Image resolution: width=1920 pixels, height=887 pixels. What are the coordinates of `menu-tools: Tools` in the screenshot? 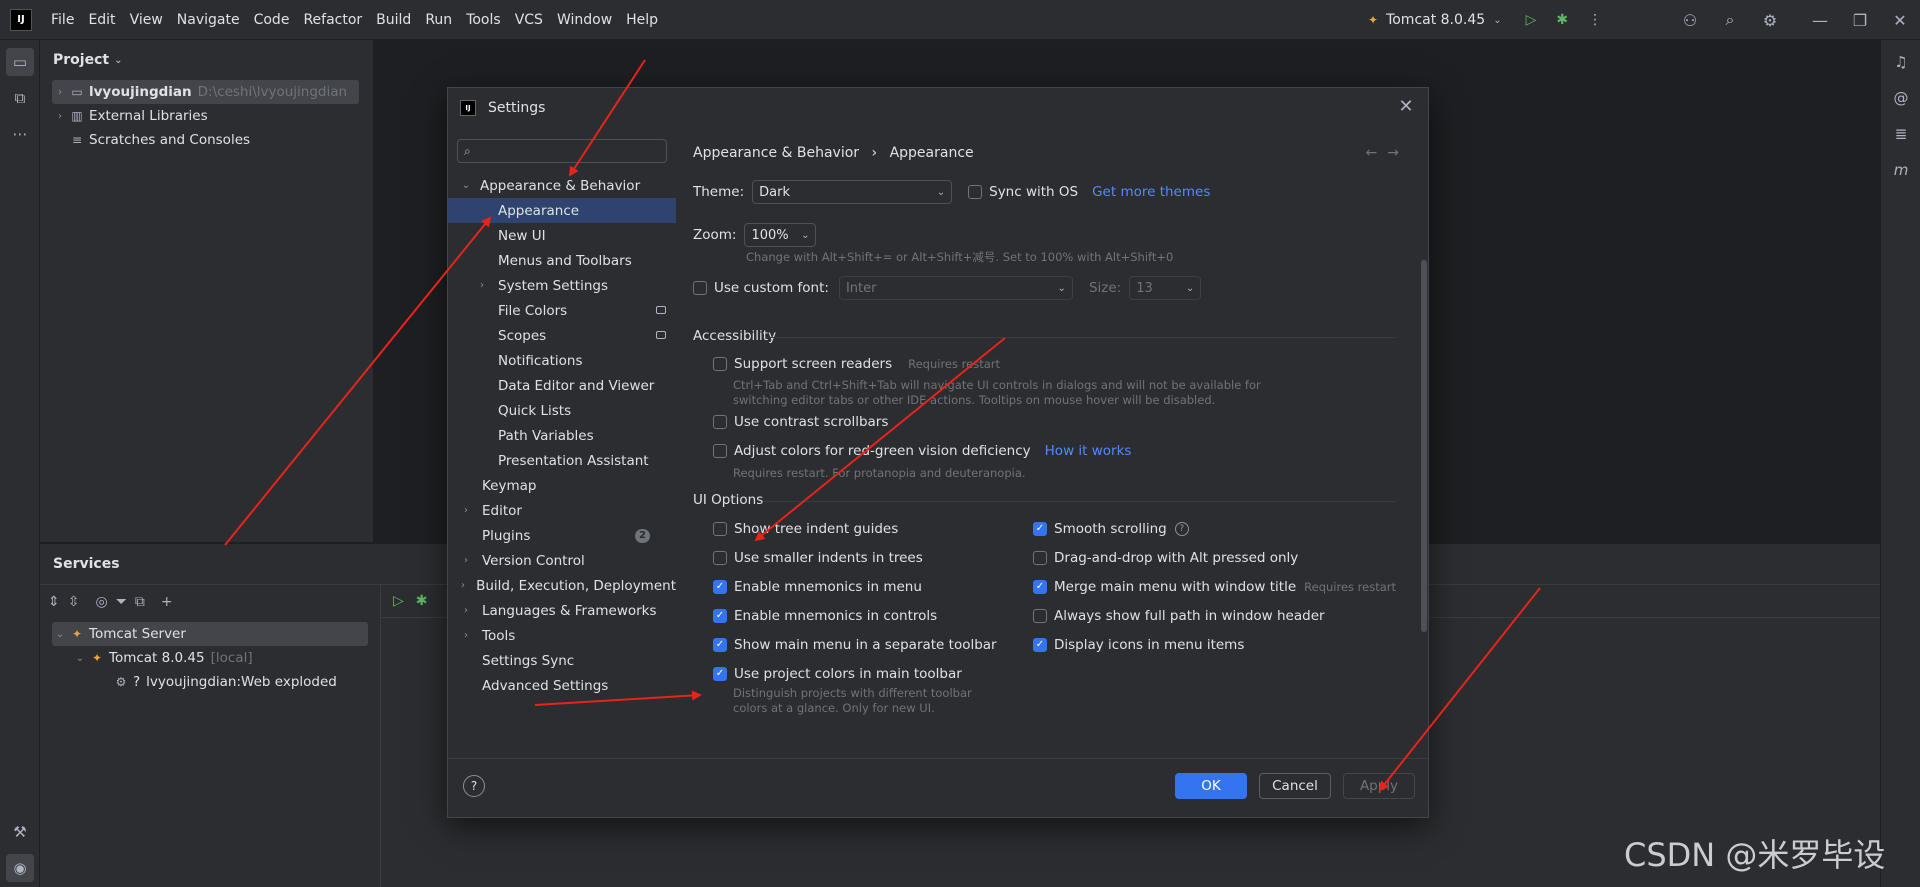 It's located at (483, 20).